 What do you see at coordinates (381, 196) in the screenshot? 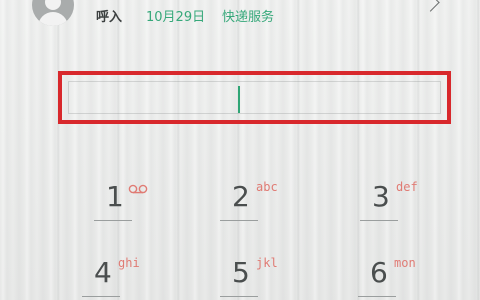
I see `key-digit: 3` at bounding box center [381, 196].